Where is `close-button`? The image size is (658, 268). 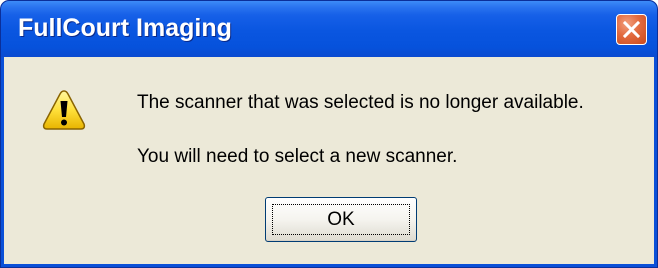 close-button is located at coordinates (631, 29).